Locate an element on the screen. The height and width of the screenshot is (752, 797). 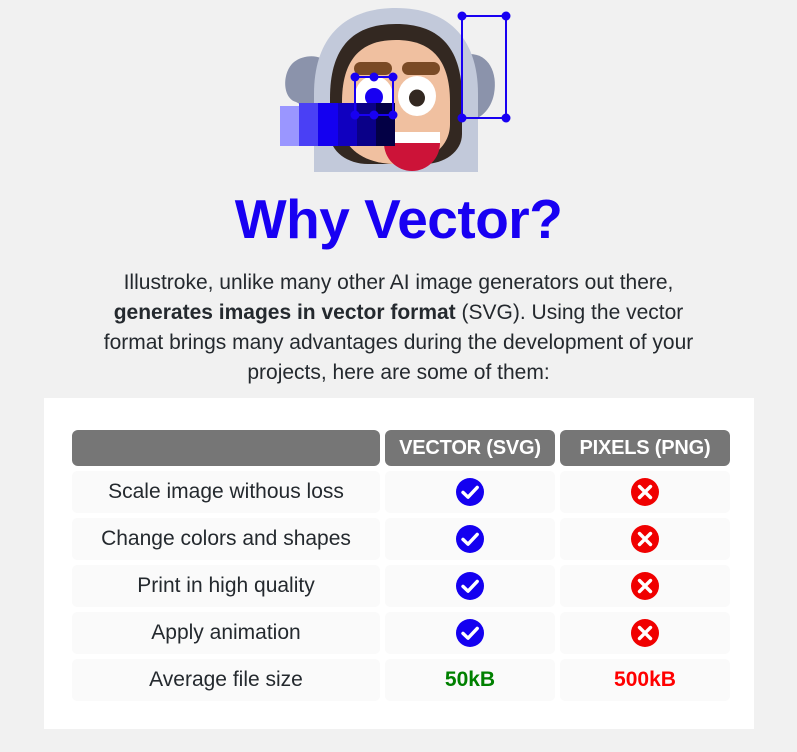
right-eyebrow-icon is located at coordinates (420, 68).